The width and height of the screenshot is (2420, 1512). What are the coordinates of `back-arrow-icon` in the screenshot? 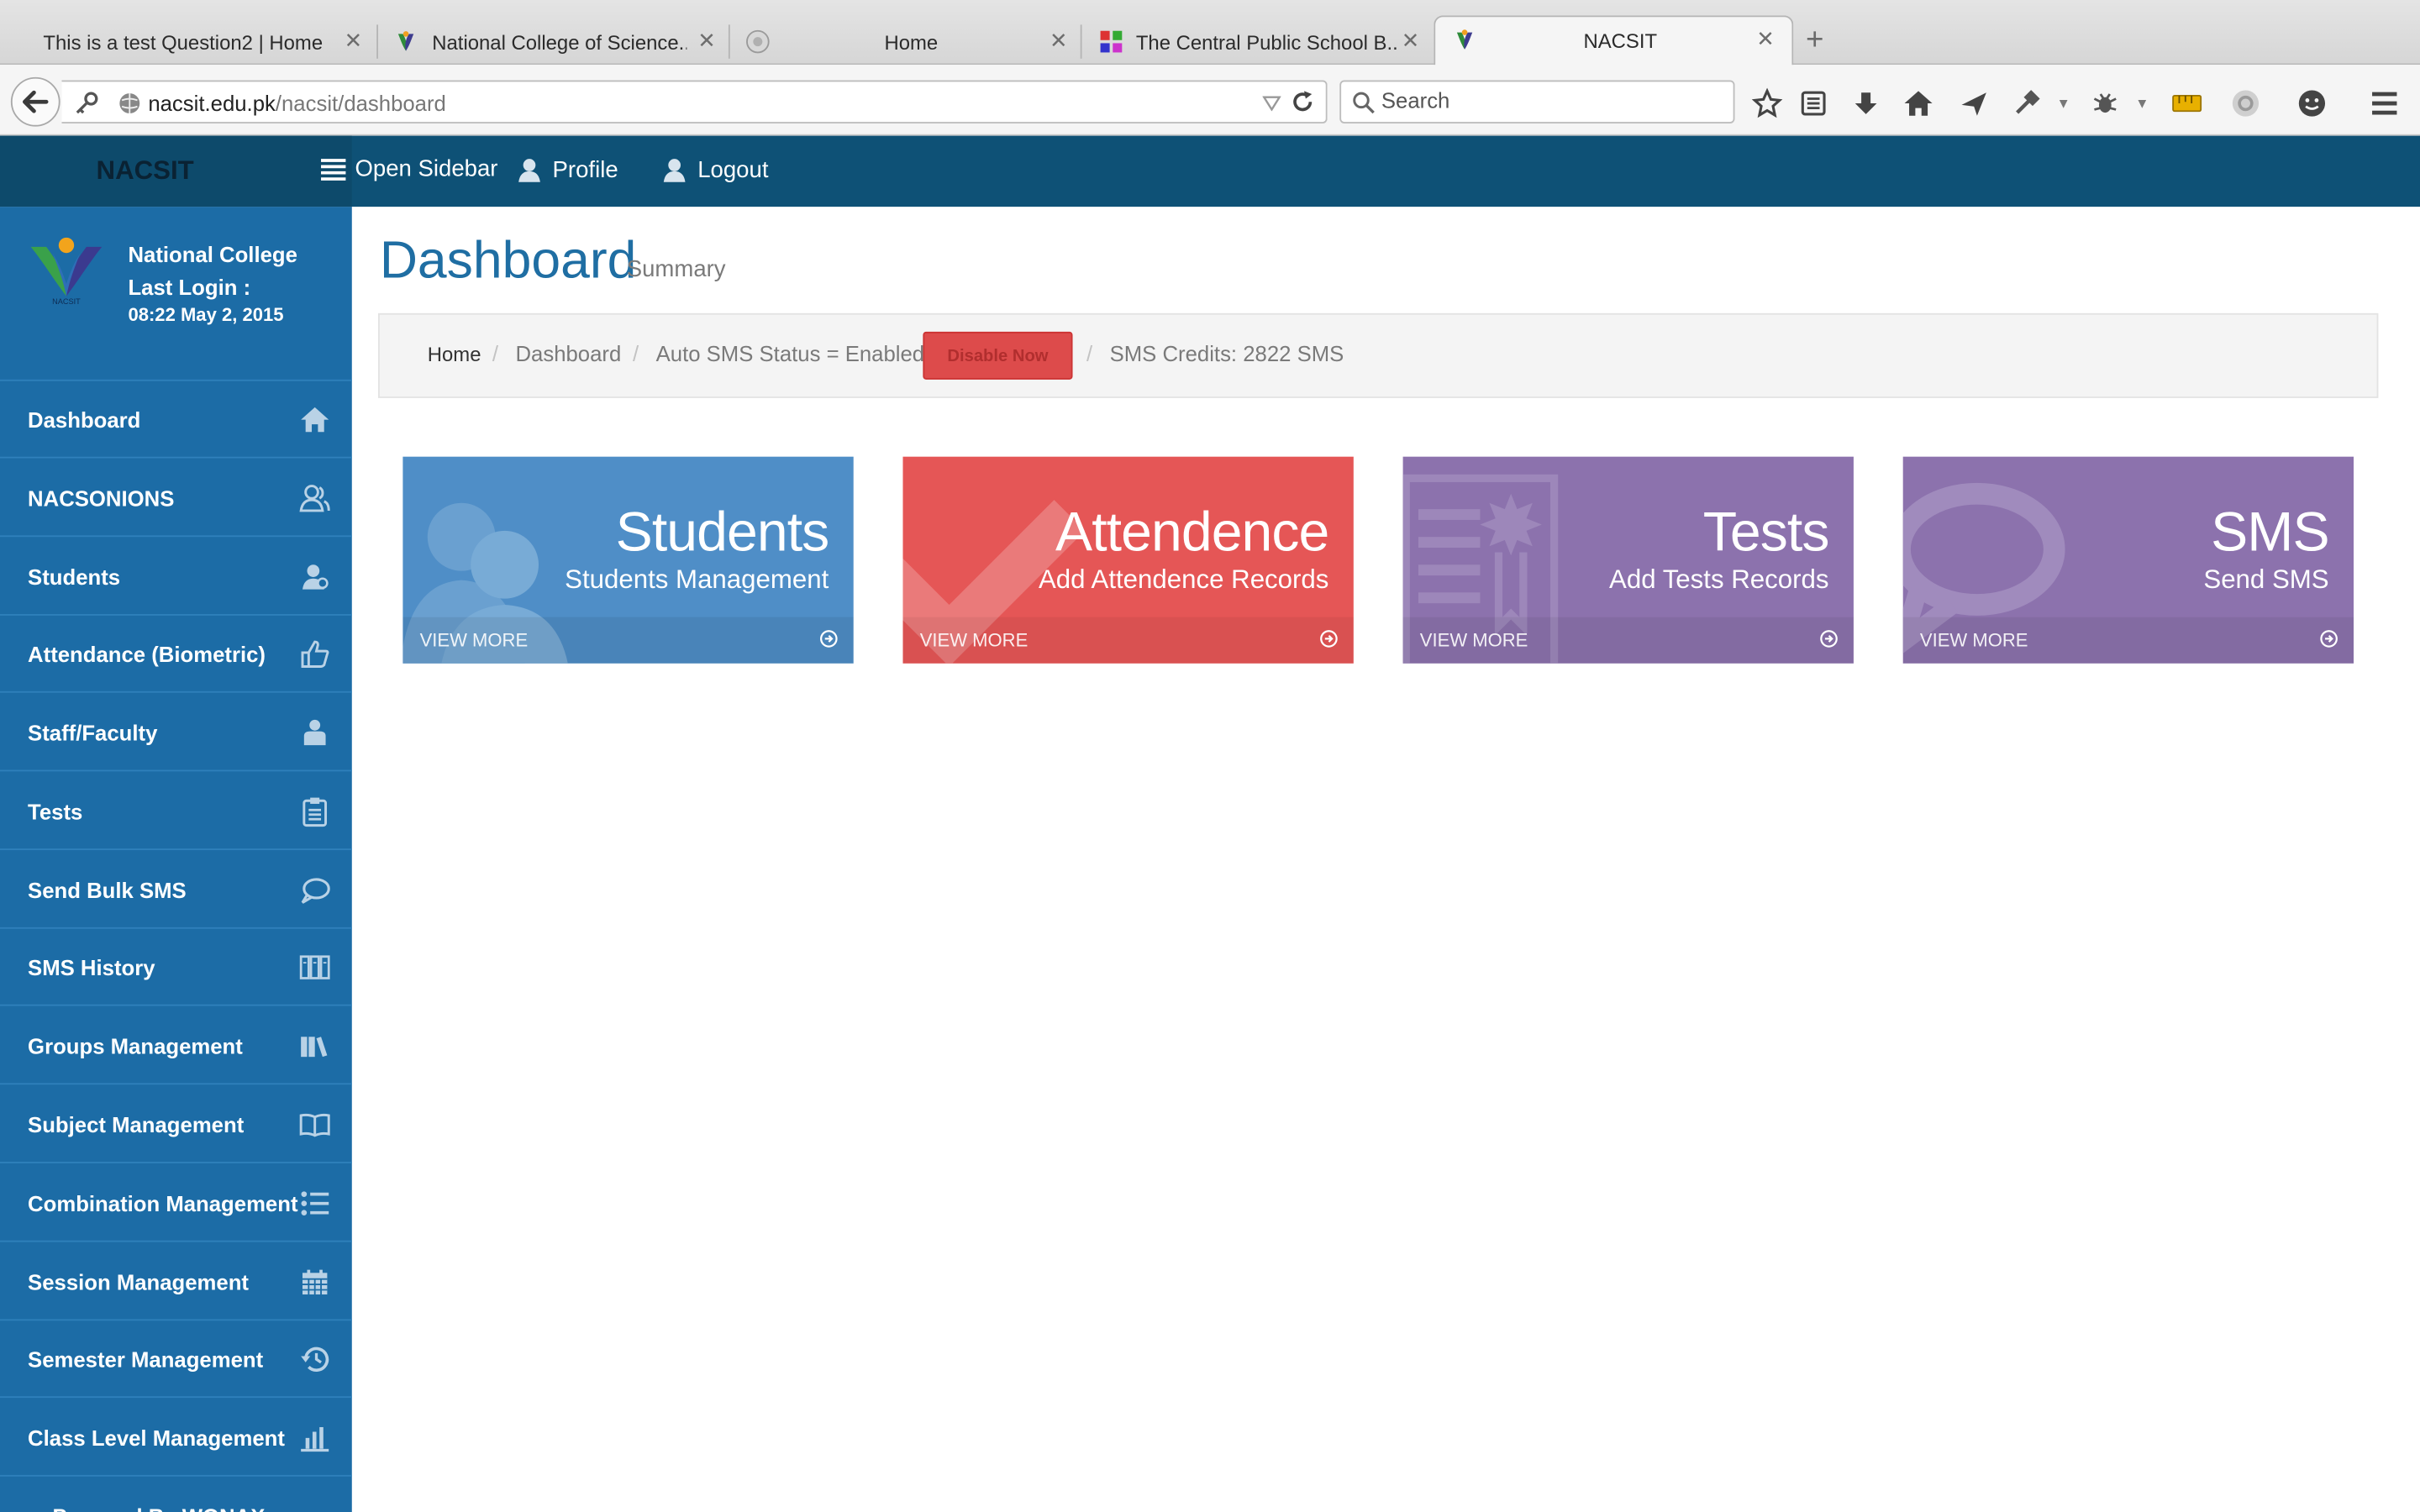 It's located at (35, 101).